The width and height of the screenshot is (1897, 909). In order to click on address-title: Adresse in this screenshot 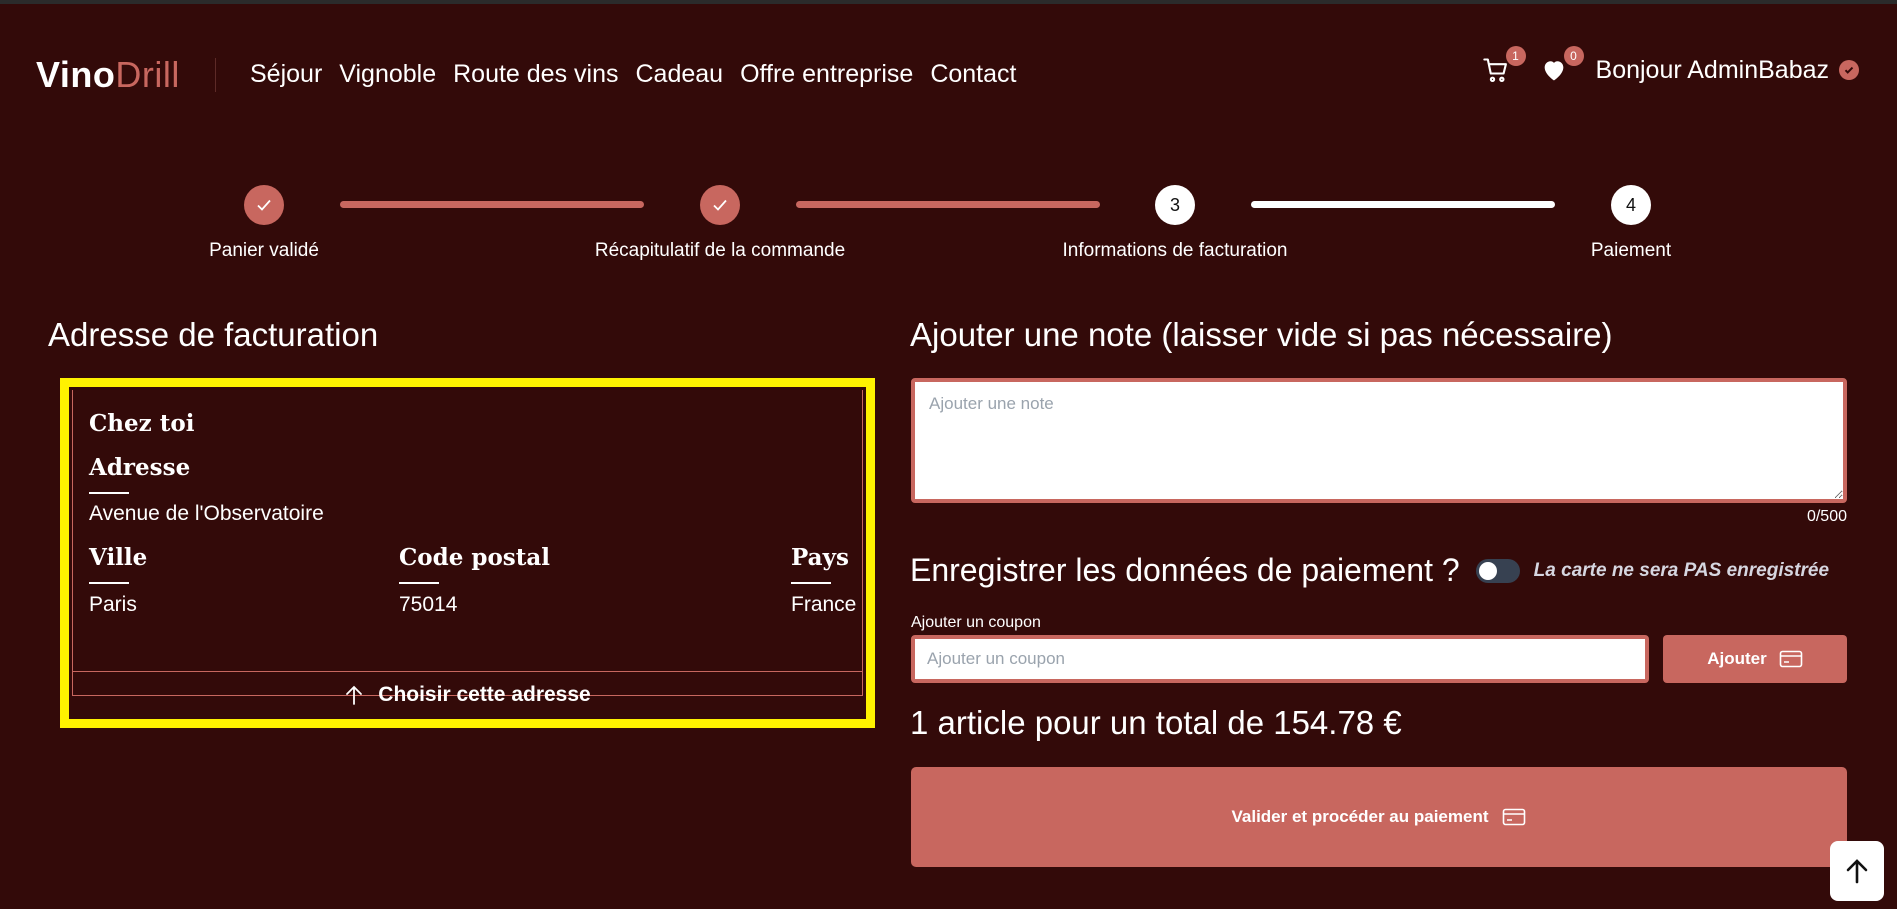, I will do `click(140, 467)`.